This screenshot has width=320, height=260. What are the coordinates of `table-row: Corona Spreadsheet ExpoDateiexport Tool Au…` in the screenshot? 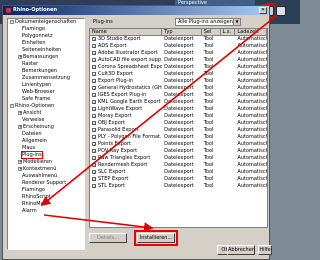 It's located at (178, 67).